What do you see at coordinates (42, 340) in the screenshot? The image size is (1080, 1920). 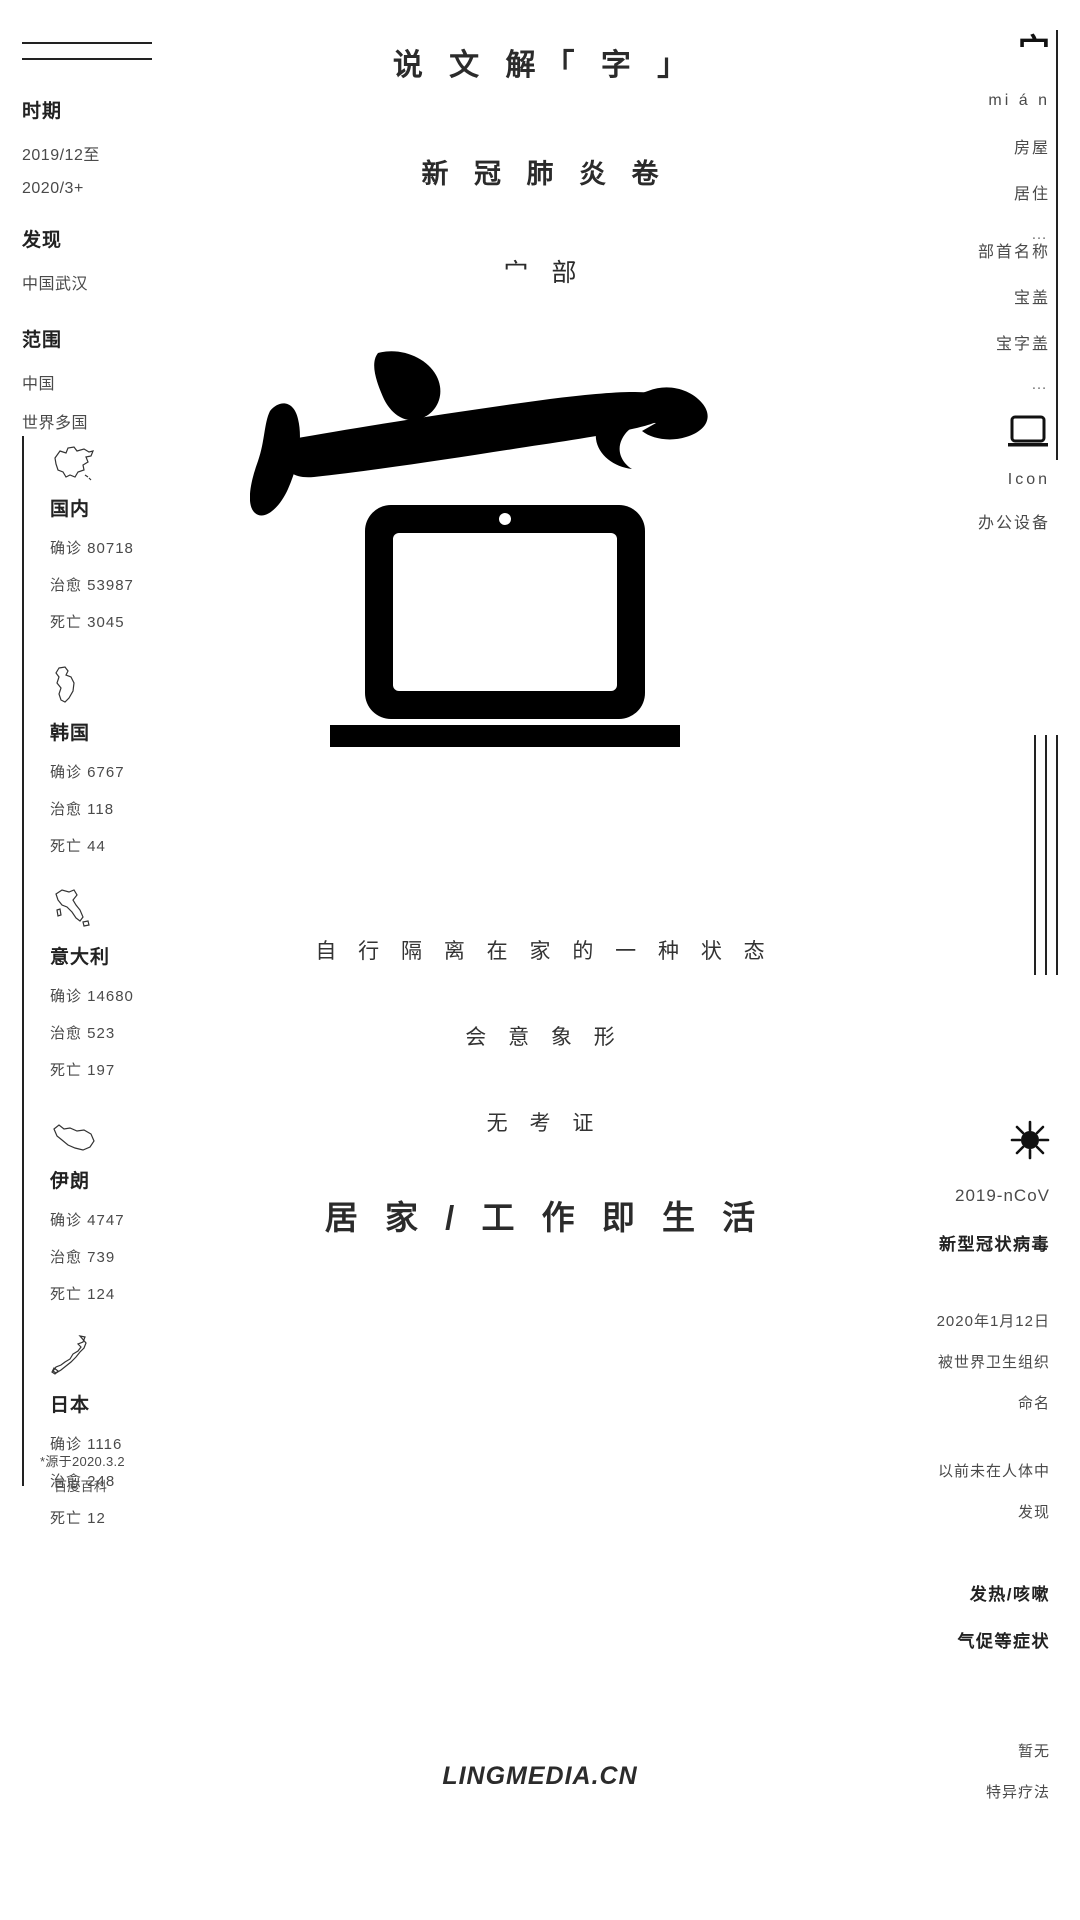 I see `meta-title-scope: 范围` at bounding box center [42, 340].